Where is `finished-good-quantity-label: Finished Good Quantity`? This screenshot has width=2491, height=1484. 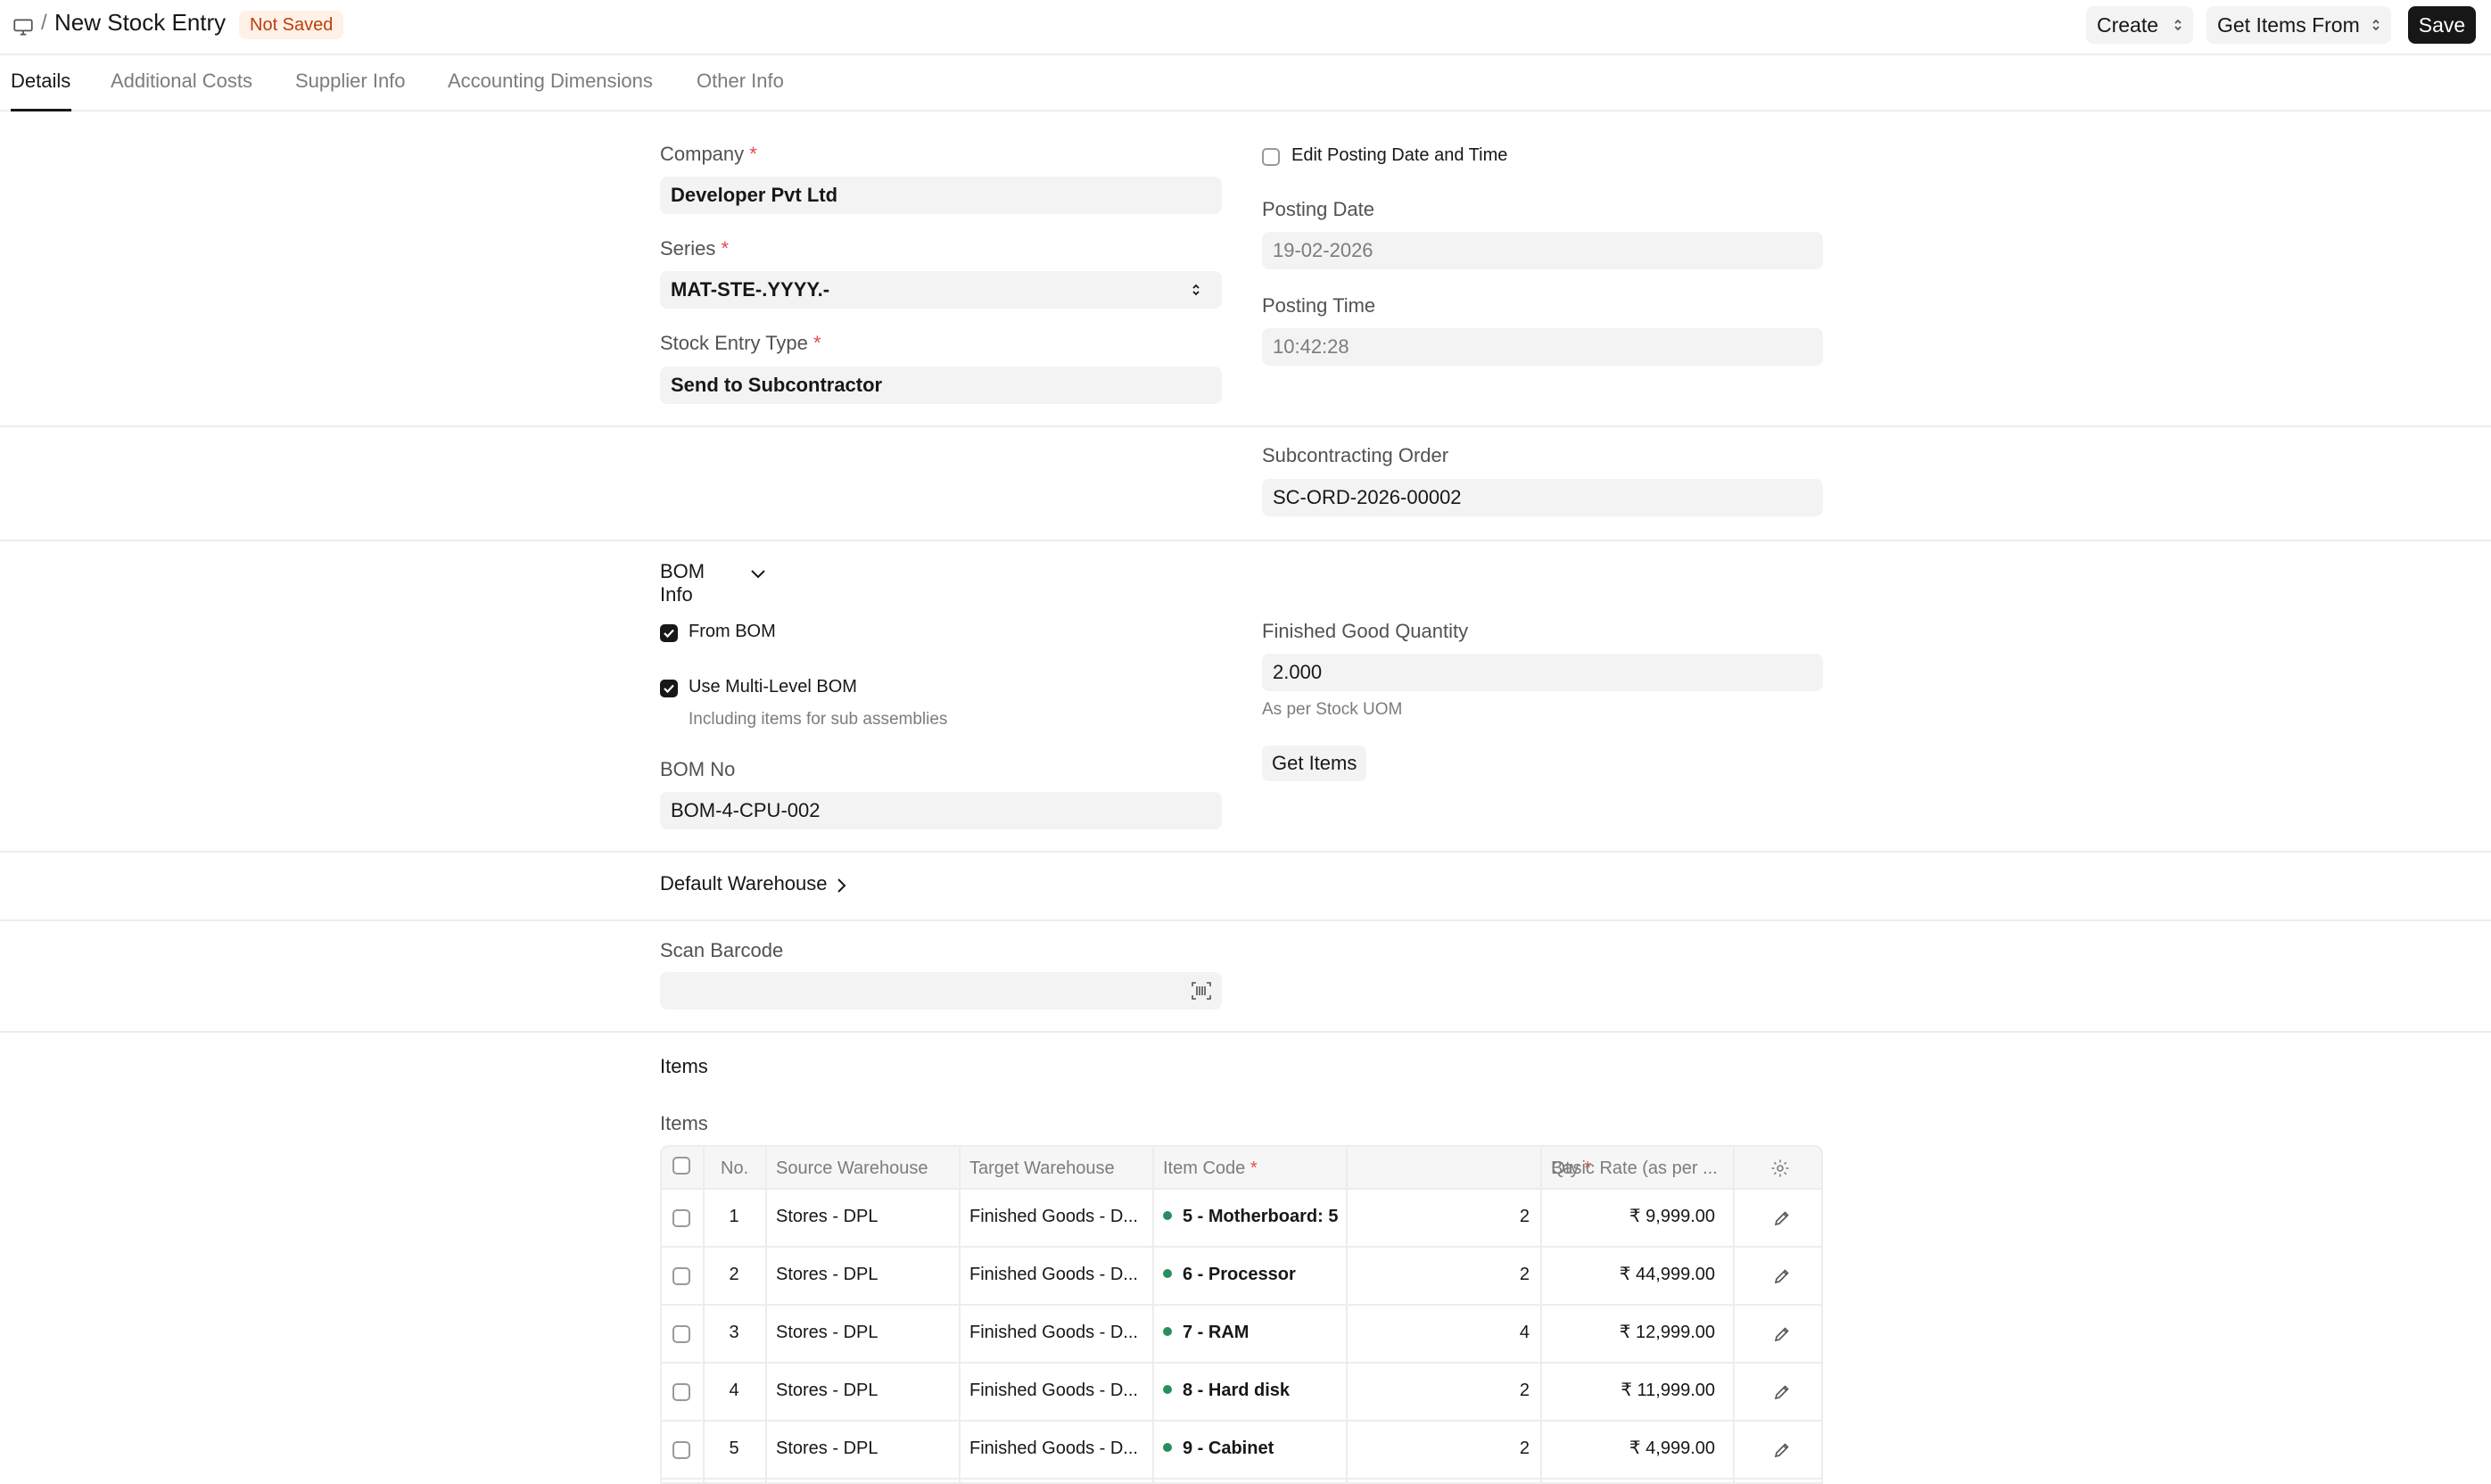
finished-good-quantity-label: Finished Good Quantity is located at coordinates (1366, 631).